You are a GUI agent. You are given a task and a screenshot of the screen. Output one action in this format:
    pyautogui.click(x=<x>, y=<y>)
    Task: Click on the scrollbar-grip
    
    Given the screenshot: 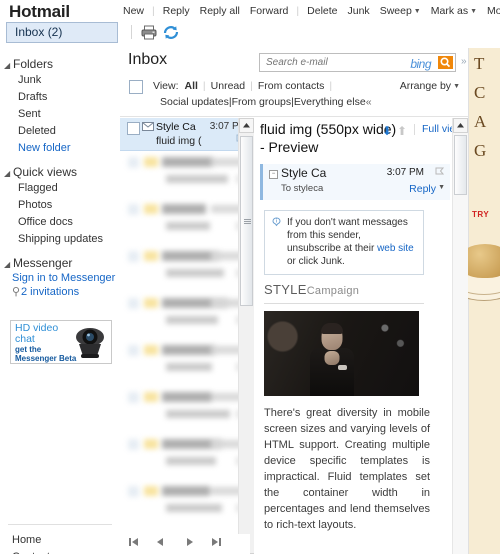 What is the action you would take?
    pyautogui.click(x=247, y=221)
    